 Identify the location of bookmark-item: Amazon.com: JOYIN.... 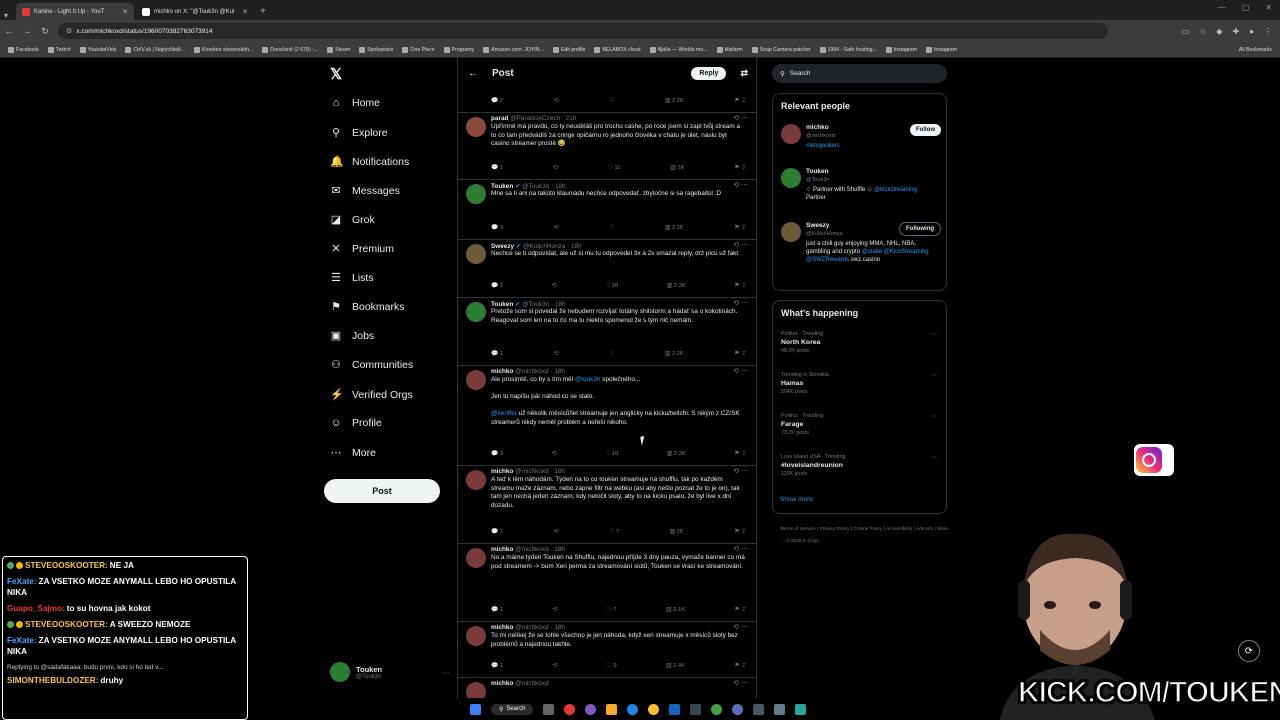
(513, 49).